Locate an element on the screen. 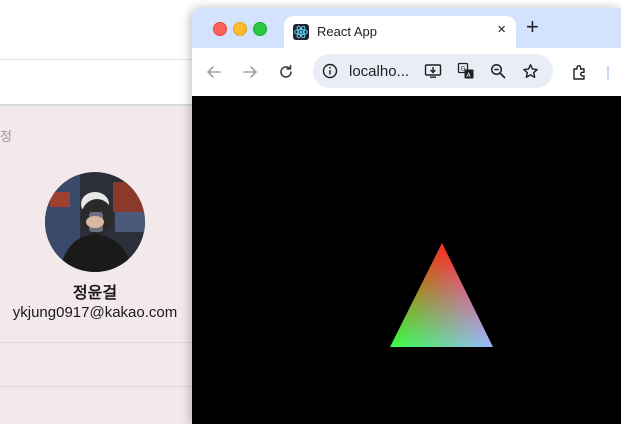 The image size is (621, 424). zoom-out-icon is located at coordinates (498, 71).